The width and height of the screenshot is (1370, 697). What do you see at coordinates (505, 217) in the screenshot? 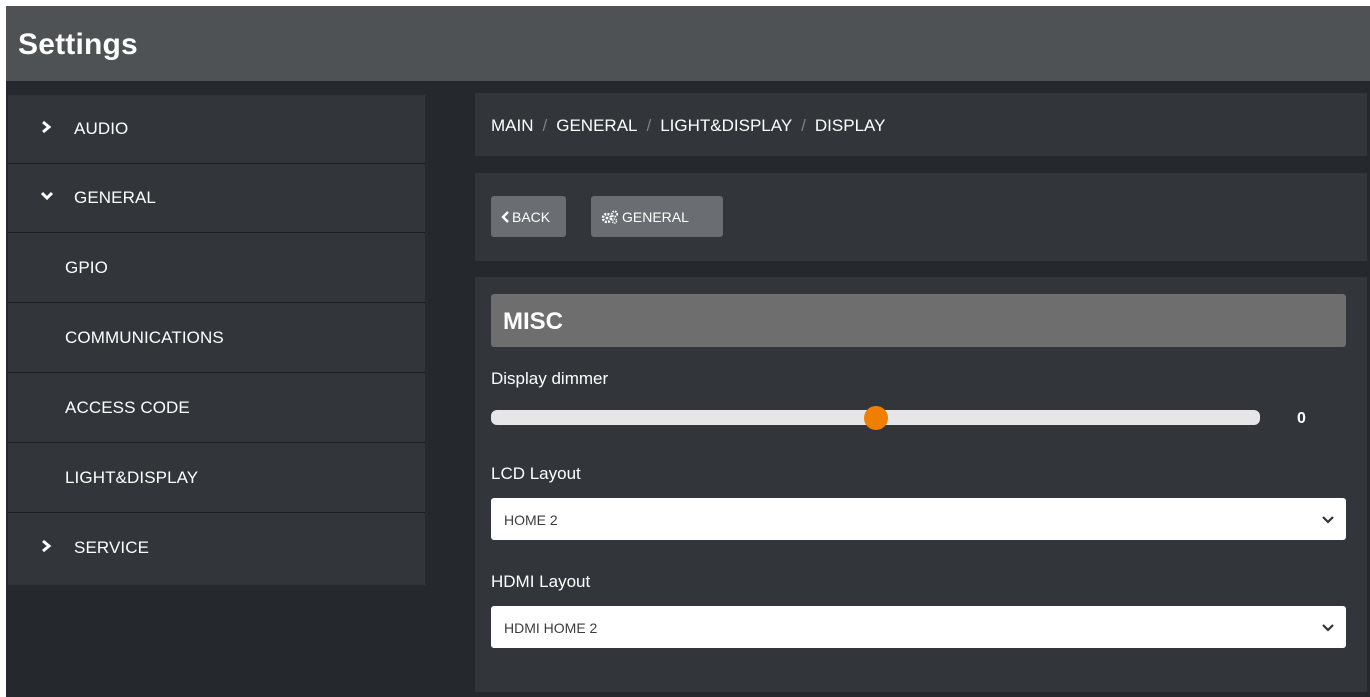
I see `chevron-left-icon` at bounding box center [505, 217].